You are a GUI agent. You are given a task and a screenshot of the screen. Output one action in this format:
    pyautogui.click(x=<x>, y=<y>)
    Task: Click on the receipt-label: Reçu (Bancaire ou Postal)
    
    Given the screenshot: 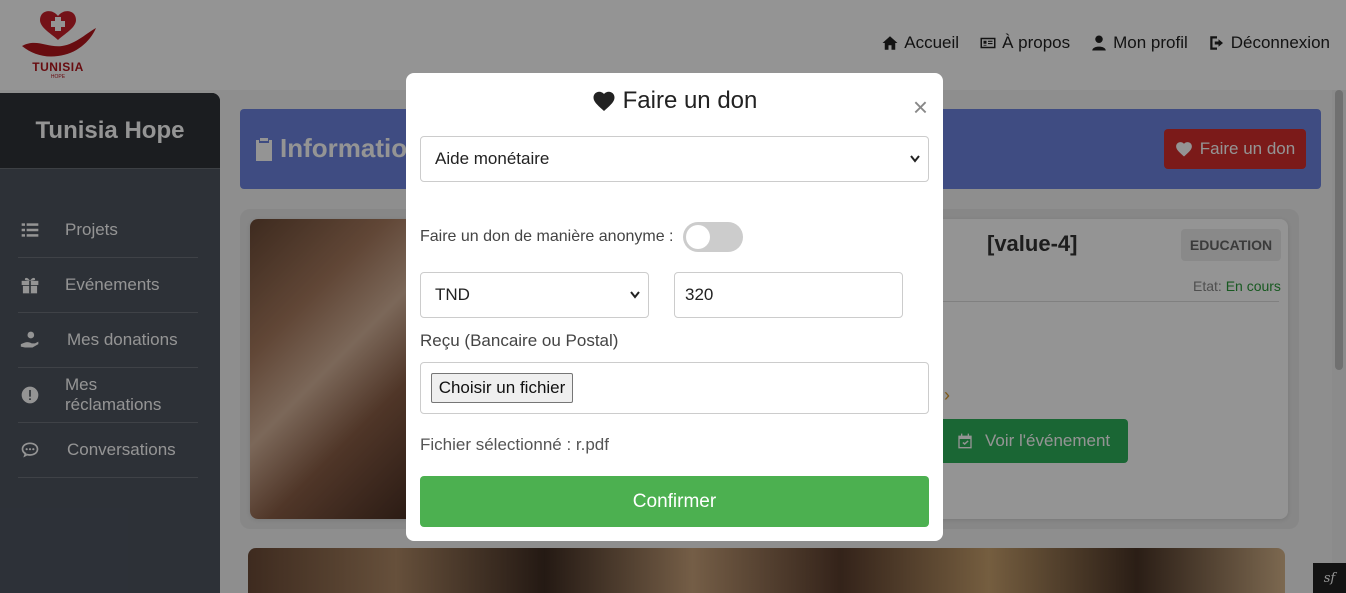 What is the action you would take?
    pyautogui.click(x=519, y=340)
    